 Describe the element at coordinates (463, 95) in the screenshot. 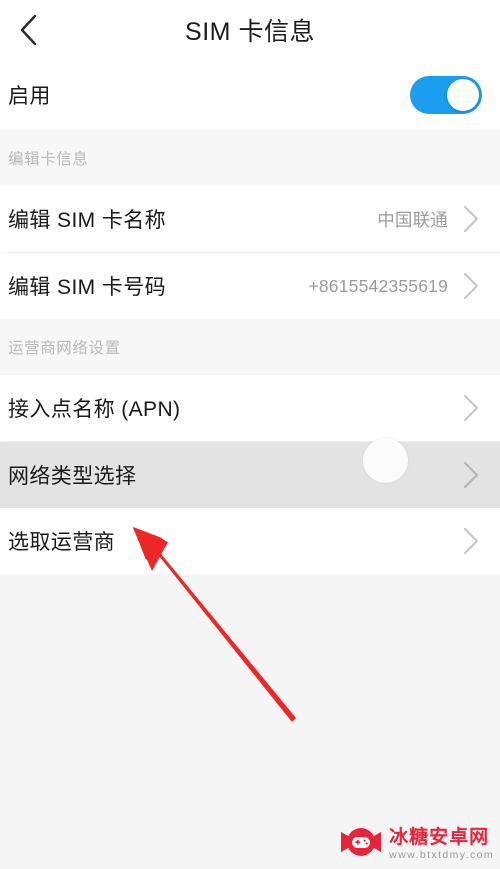

I see `toggle-knob` at that location.